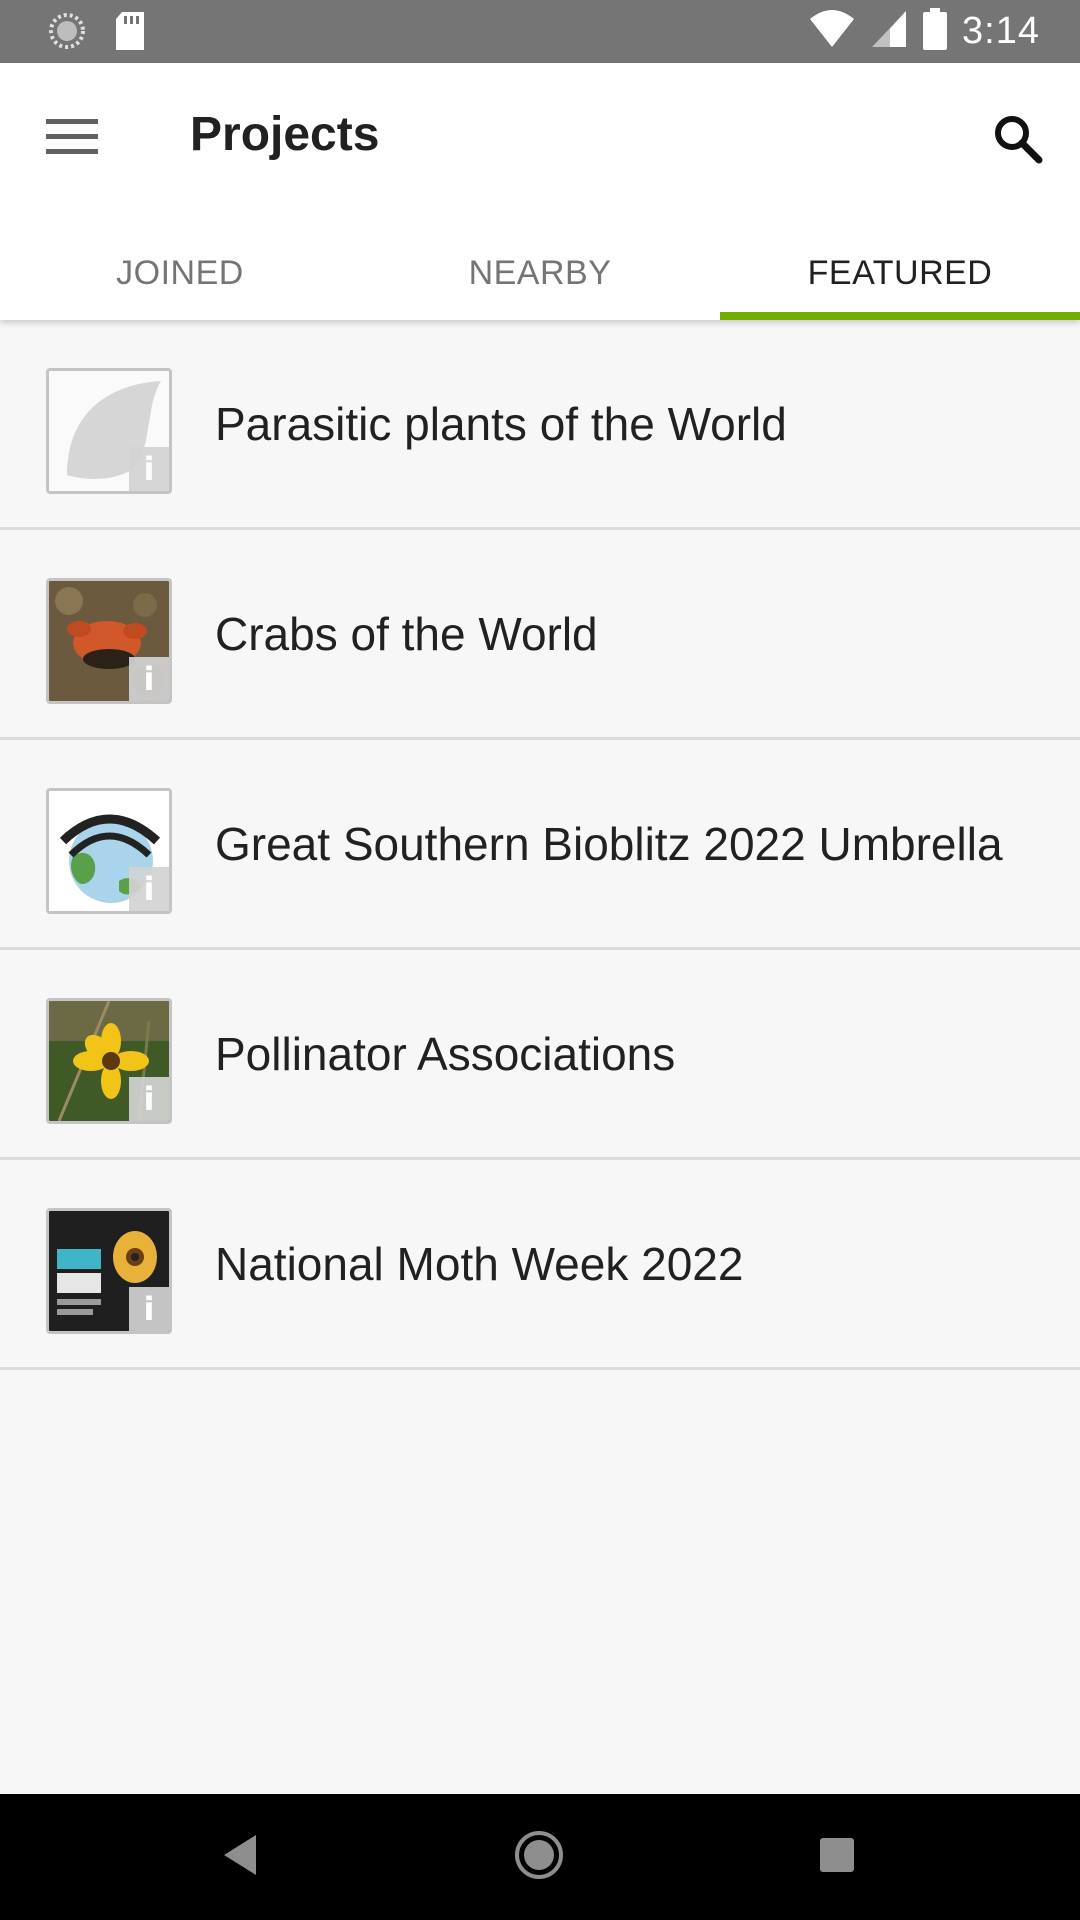 The height and width of the screenshot is (1920, 1080). What do you see at coordinates (479, 1263) in the screenshot?
I see `project-title: National Moth Week 2022` at bounding box center [479, 1263].